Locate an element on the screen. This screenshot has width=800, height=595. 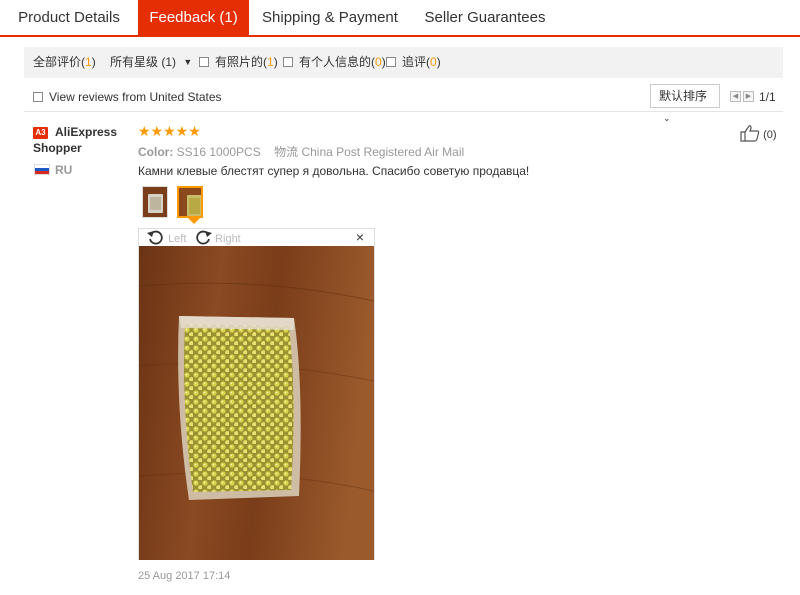
filter-all-stars-dropdown: 所有星级 (1) ▼ is located at coordinates (151, 62).